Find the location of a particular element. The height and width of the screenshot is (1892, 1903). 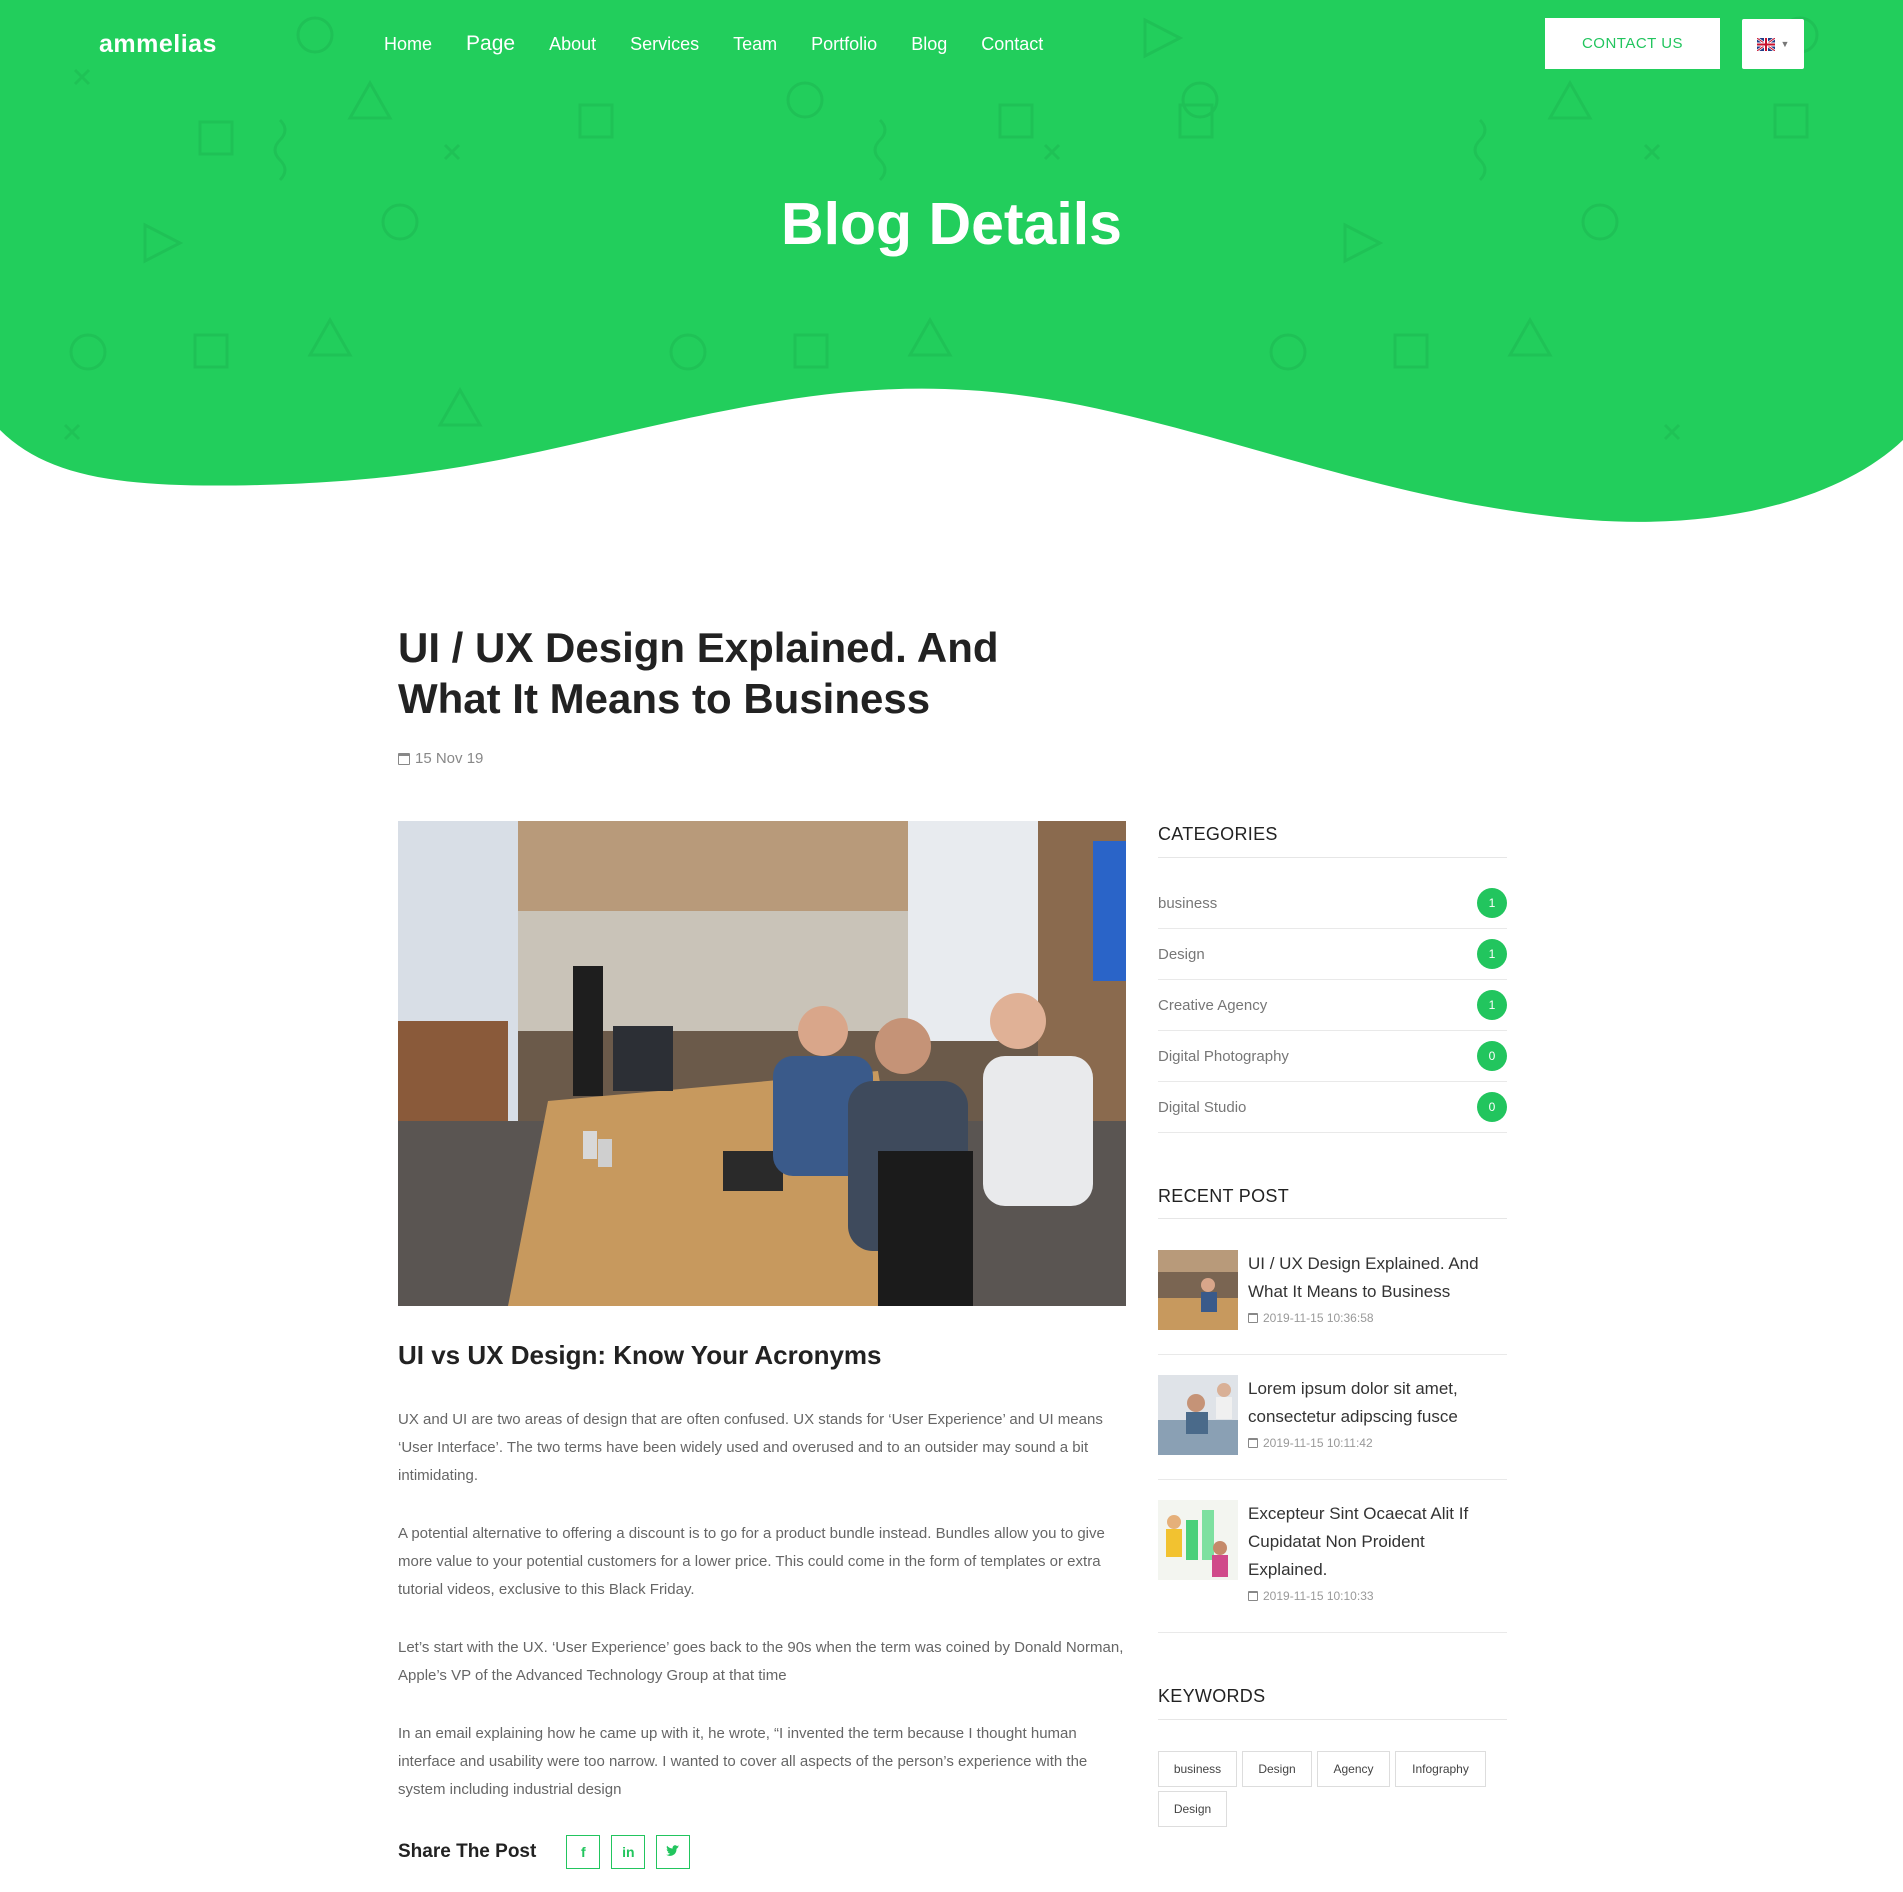

category-label: Design is located at coordinates (1181, 954).